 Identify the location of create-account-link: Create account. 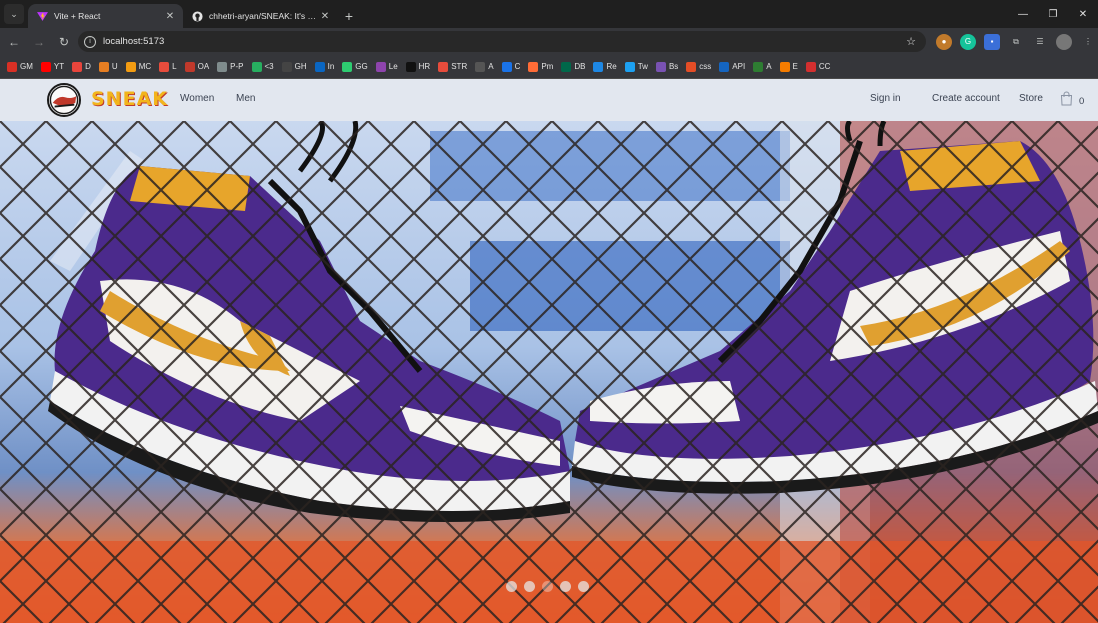
(966, 98).